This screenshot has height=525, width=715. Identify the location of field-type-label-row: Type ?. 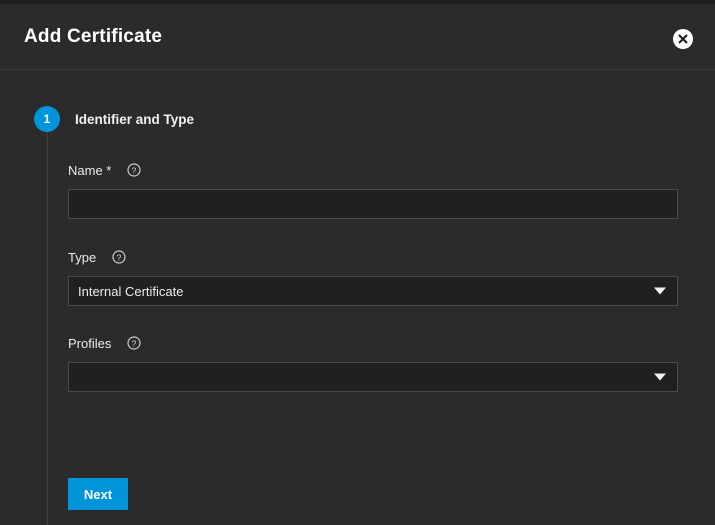
(373, 257).